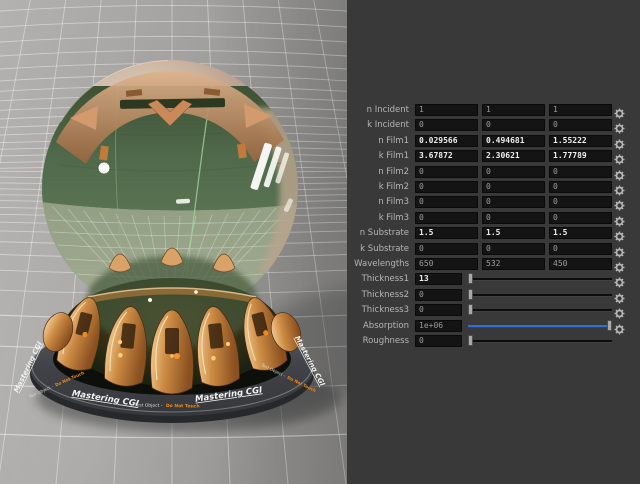  I want to click on parameter-row-thickness2: Thickness2 0, so click(493, 296).